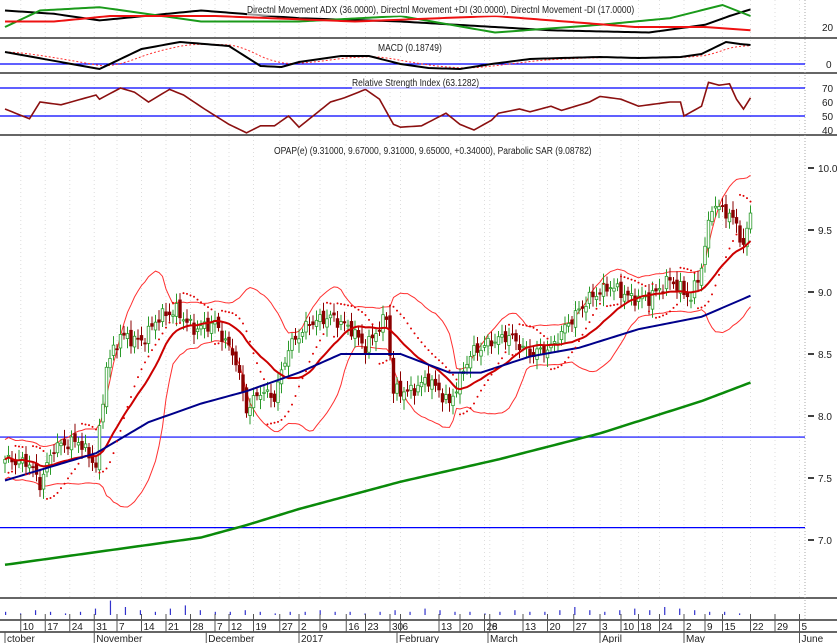 Image resolution: width=837 pixels, height=643 pixels. Describe the element at coordinates (102, 627) in the screenshot. I see `date-tick-label: 31` at that location.